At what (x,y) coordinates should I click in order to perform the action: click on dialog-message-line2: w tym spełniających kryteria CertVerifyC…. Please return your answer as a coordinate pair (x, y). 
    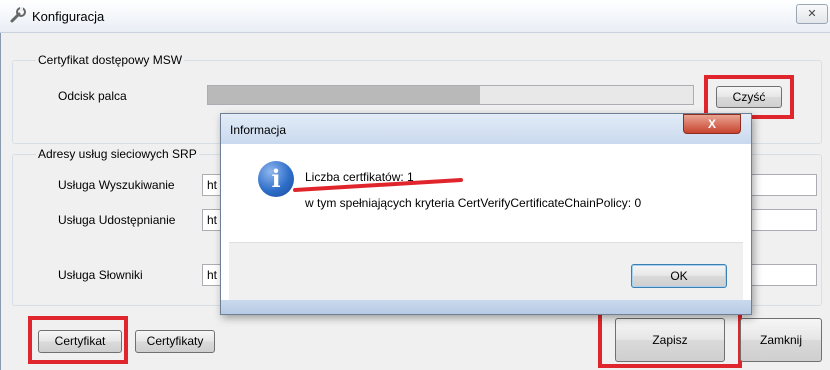
    Looking at the image, I should click on (473, 203).